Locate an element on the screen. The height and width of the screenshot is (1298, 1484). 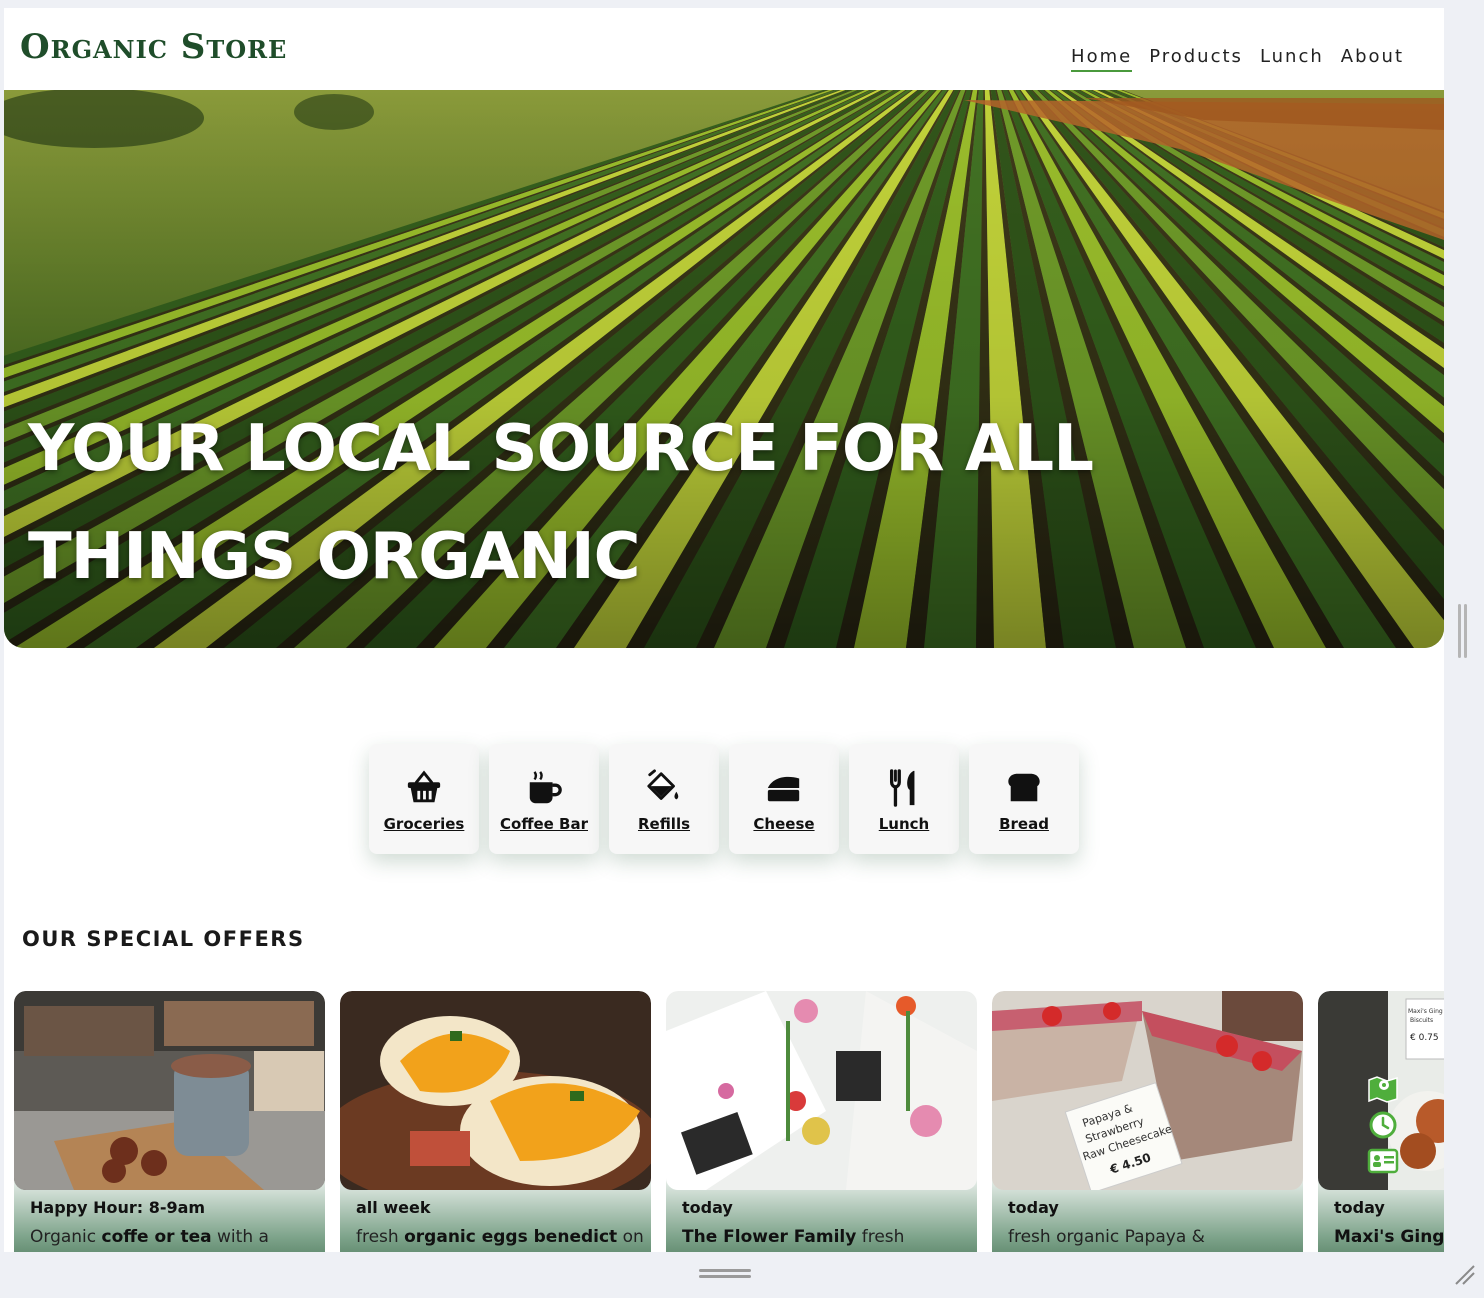
floating-quick-links is located at coordinates (1383, 1125).